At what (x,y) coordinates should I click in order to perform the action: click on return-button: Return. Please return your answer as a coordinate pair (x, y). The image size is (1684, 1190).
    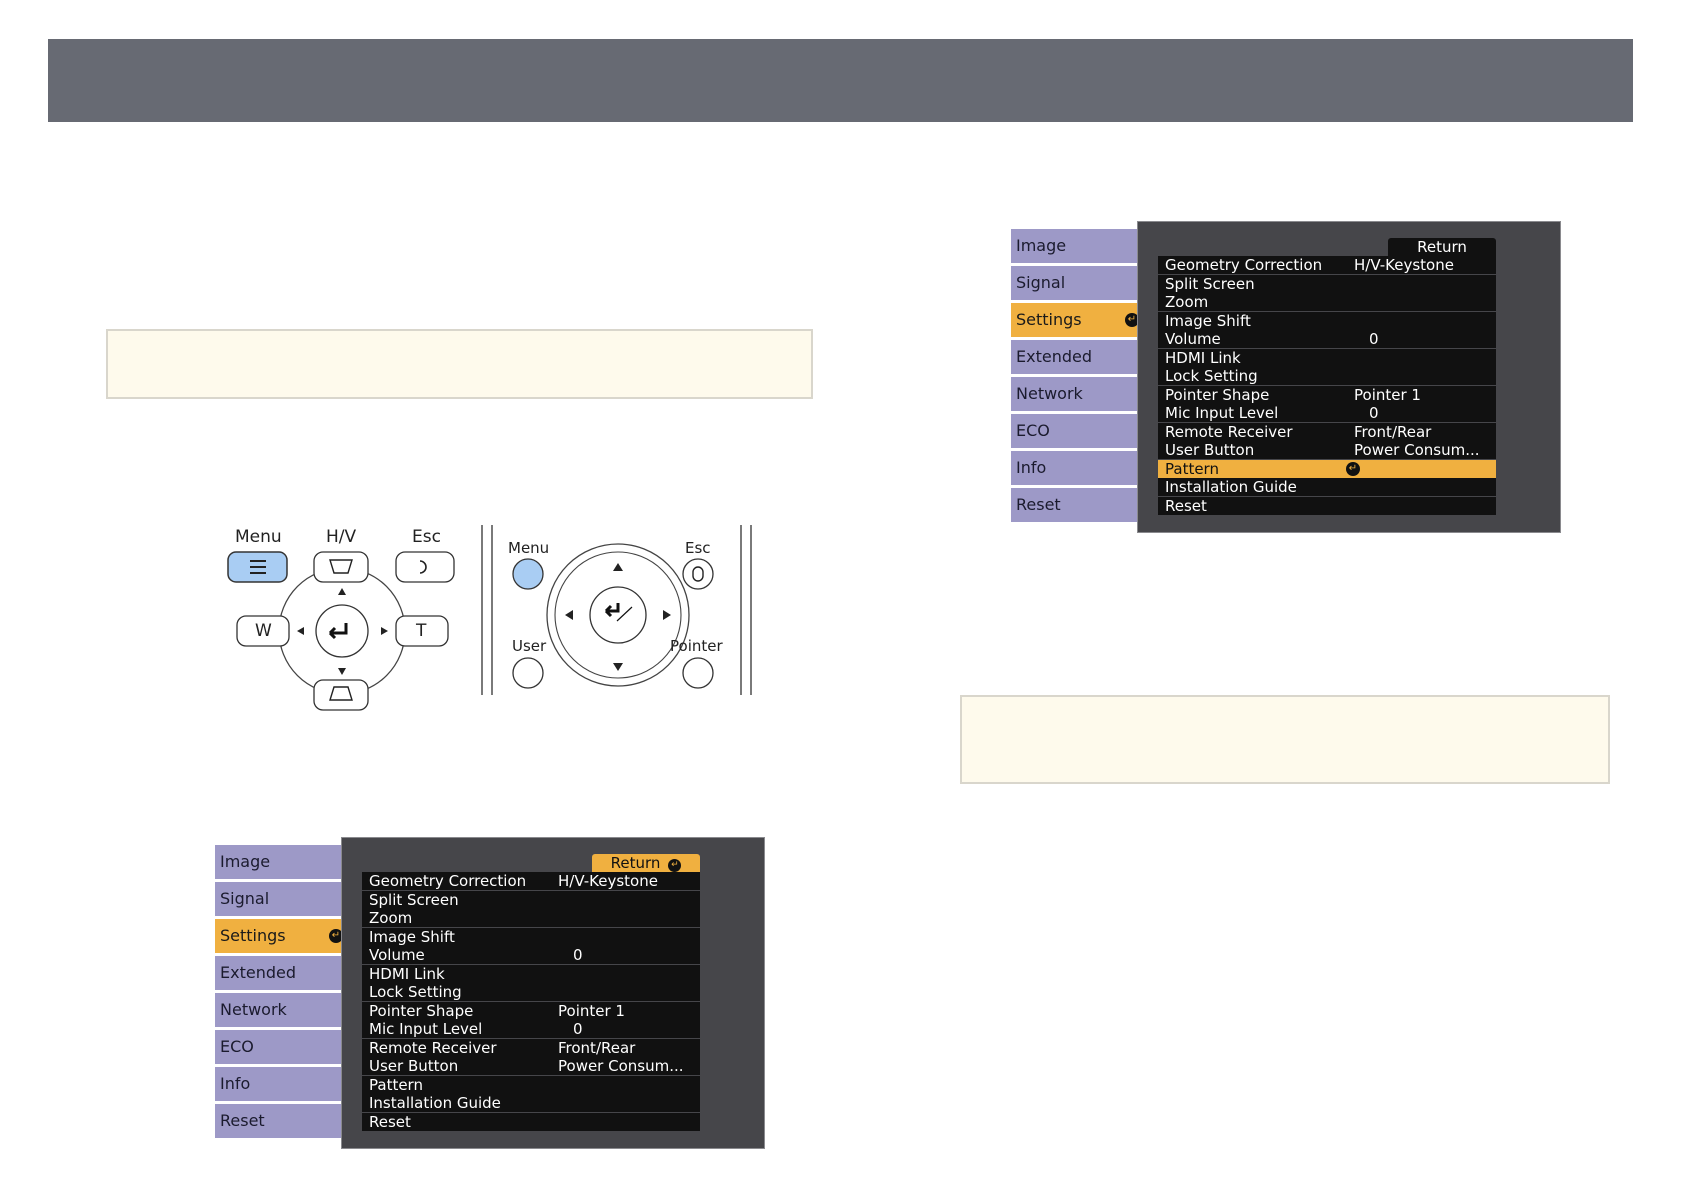
    Looking at the image, I should click on (1442, 247).